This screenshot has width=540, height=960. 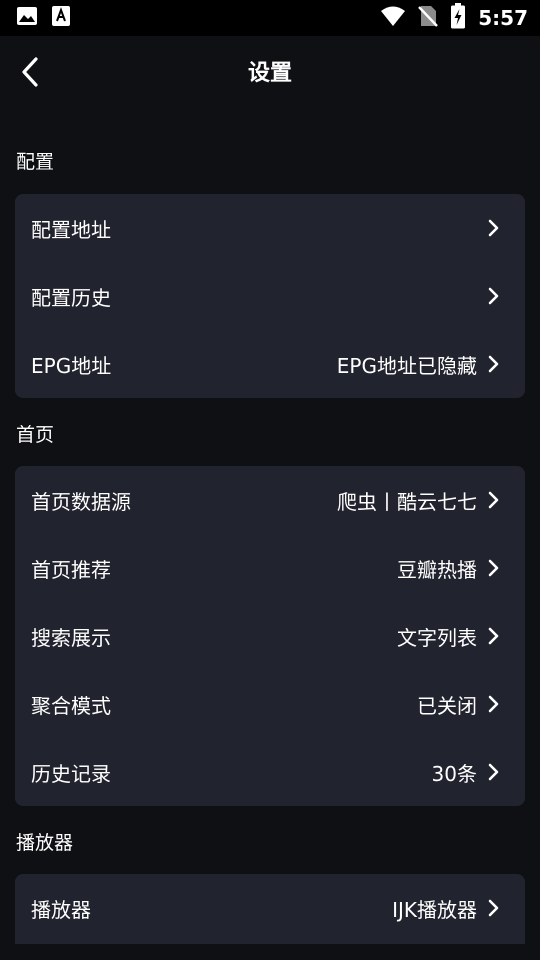 I want to click on status-time: 5:57, so click(x=503, y=18).